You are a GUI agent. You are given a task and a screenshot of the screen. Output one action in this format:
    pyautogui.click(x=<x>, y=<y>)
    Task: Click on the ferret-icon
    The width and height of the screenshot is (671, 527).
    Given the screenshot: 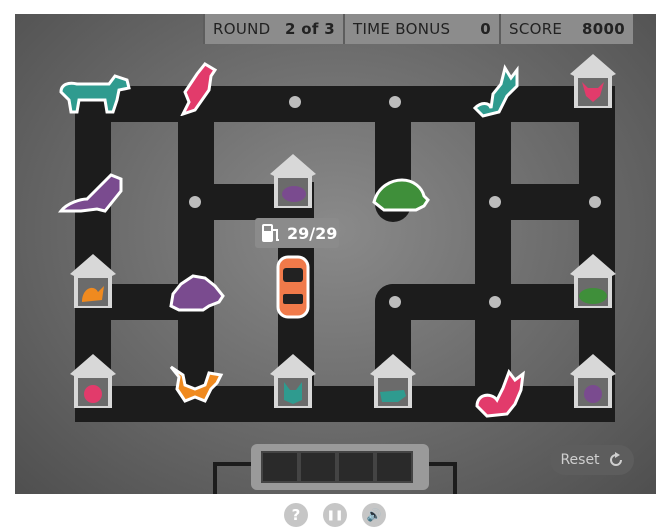 What is the action you would take?
    pyautogui.click(x=593, y=394)
    